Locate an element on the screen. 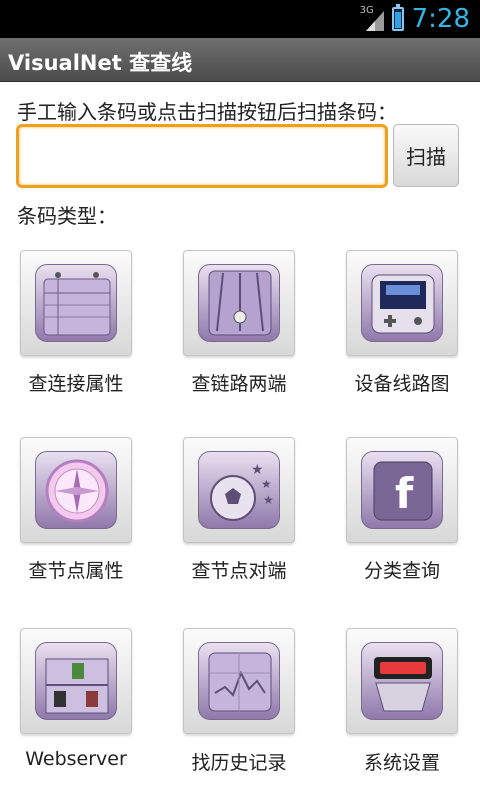  barcode-type-label: 条码类型： is located at coordinates (67, 216).